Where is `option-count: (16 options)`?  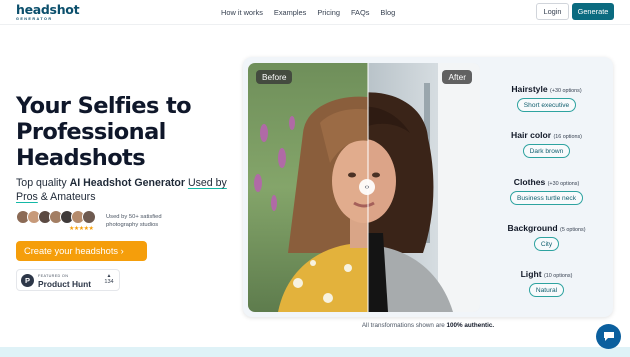
option-count: (16 options) is located at coordinates (567, 137).